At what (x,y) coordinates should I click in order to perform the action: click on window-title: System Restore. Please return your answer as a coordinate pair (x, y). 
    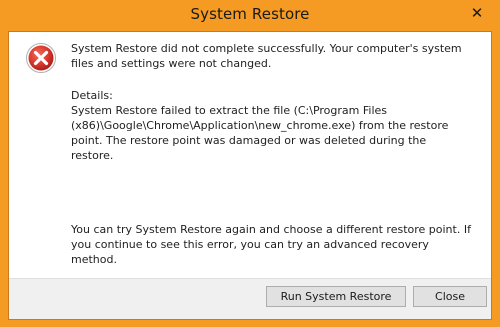
    Looking at the image, I should click on (250, 14).